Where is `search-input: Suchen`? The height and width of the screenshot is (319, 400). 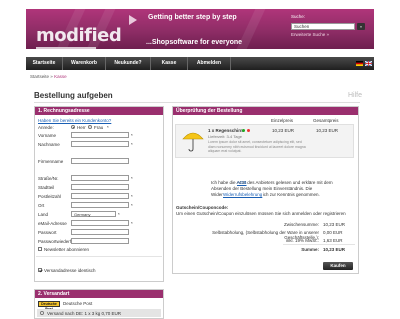
search-input: Suchen is located at coordinates (323, 26).